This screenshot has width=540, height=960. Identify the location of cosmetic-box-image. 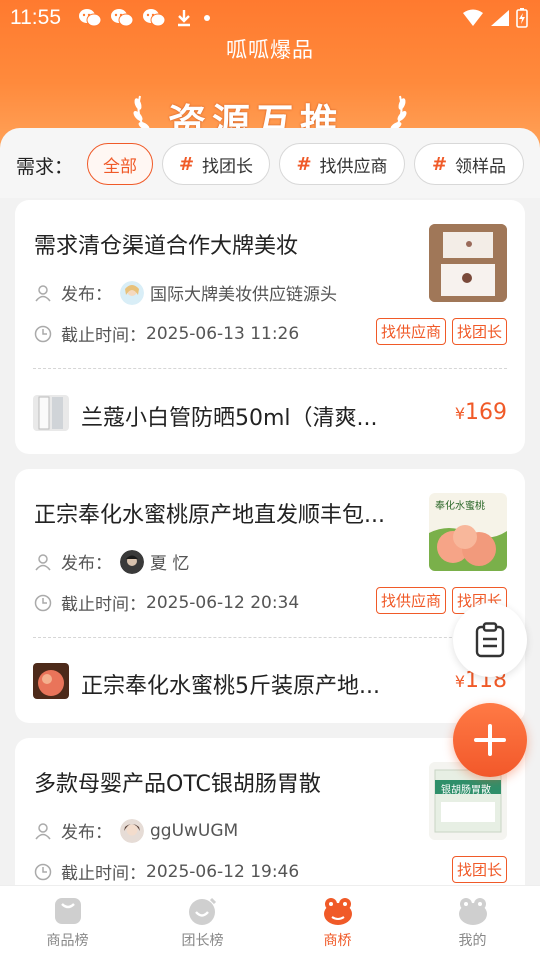
(468, 263).